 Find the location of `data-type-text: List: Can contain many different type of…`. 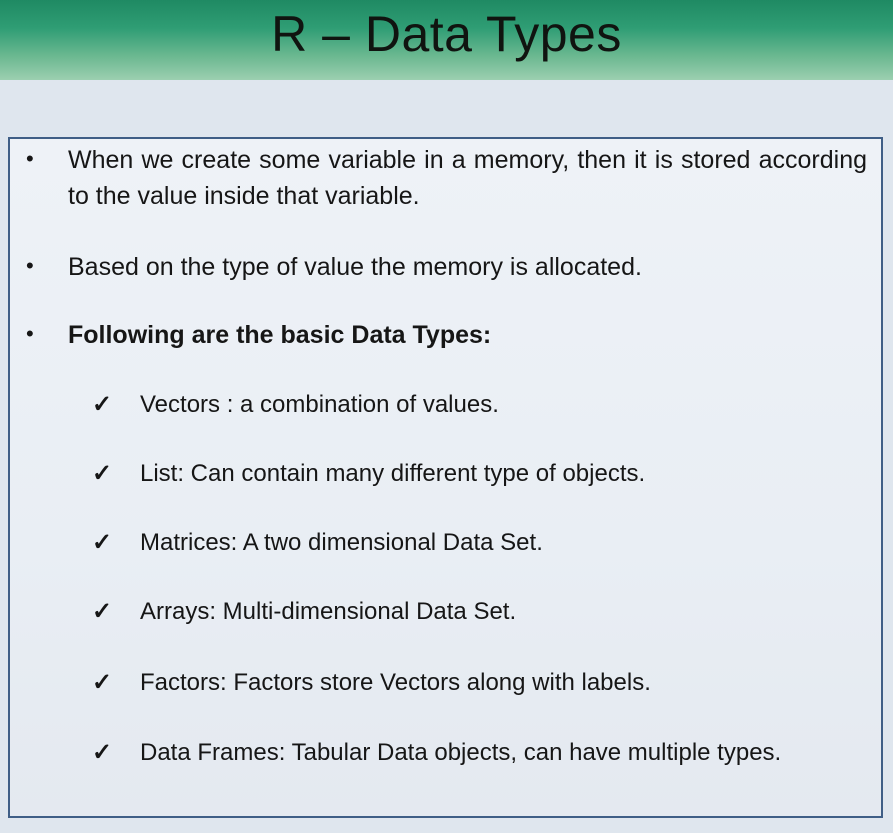

data-type-text: List: Can contain many different type of… is located at coordinates (393, 473).